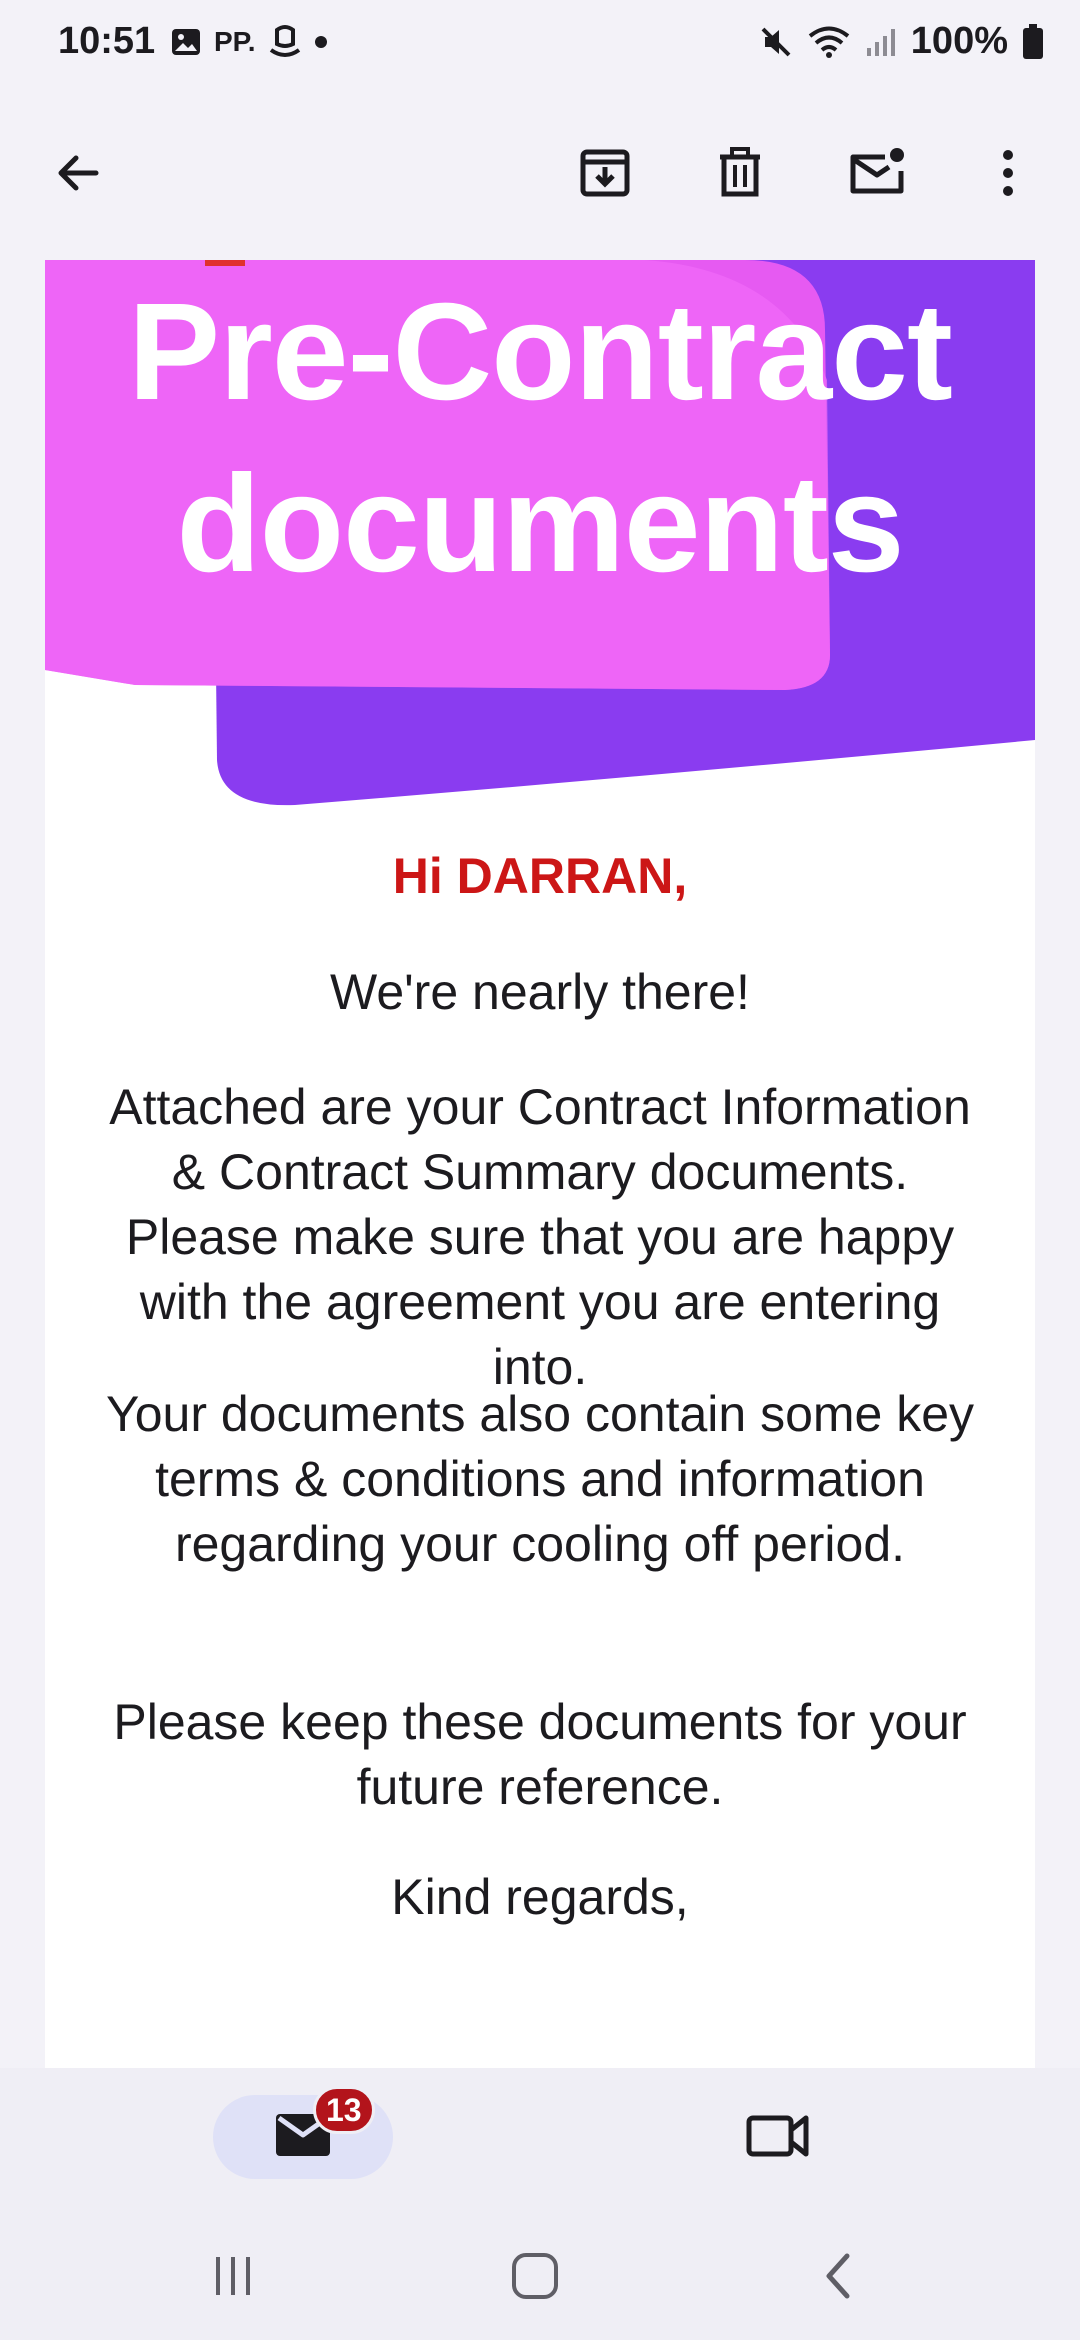 The width and height of the screenshot is (1080, 2340). What do you see at coordinates (540, 352) in the screenshot?
I see `banner-title-line1: Pre-Contract` at bounding box center [540, 352].